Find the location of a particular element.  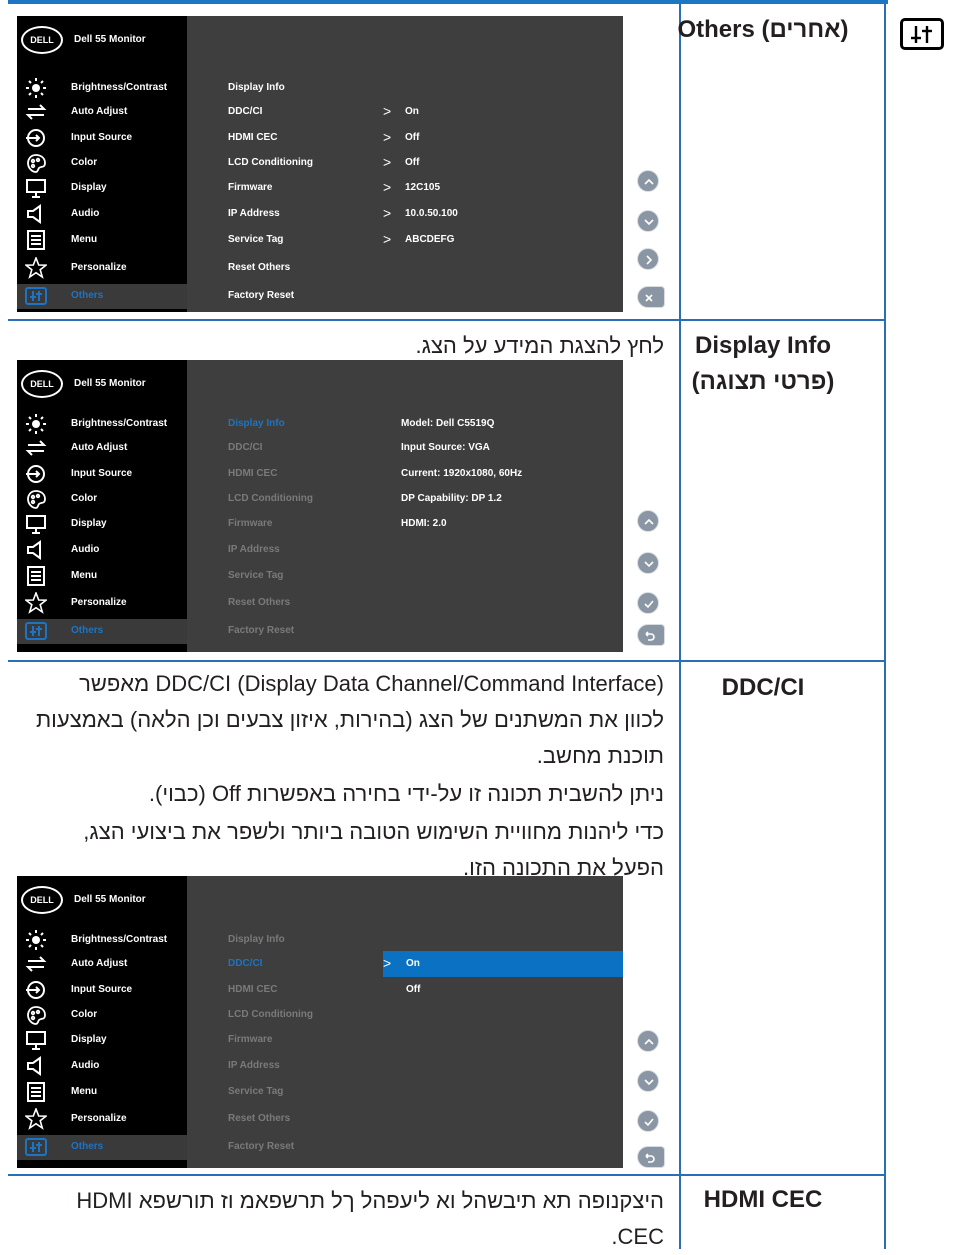

osd-menu-item: Personalize is located at coordinates (102, 603).